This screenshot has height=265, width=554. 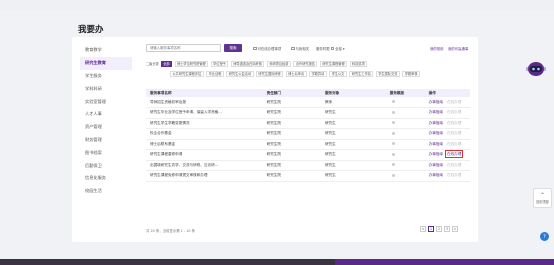 I want to click on my-favorites-link: 我的可赢通事, so click(x=458, y=48).